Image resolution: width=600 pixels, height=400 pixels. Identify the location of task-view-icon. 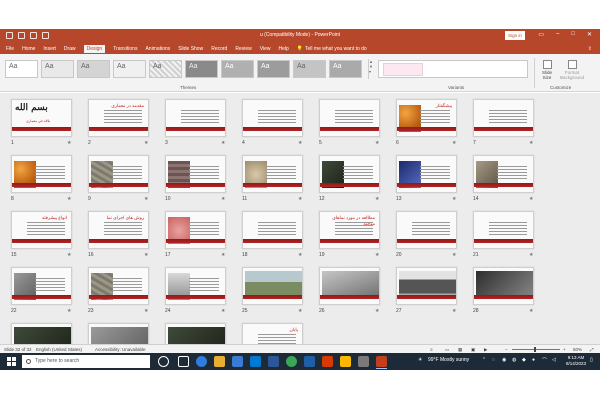
(183, 361).